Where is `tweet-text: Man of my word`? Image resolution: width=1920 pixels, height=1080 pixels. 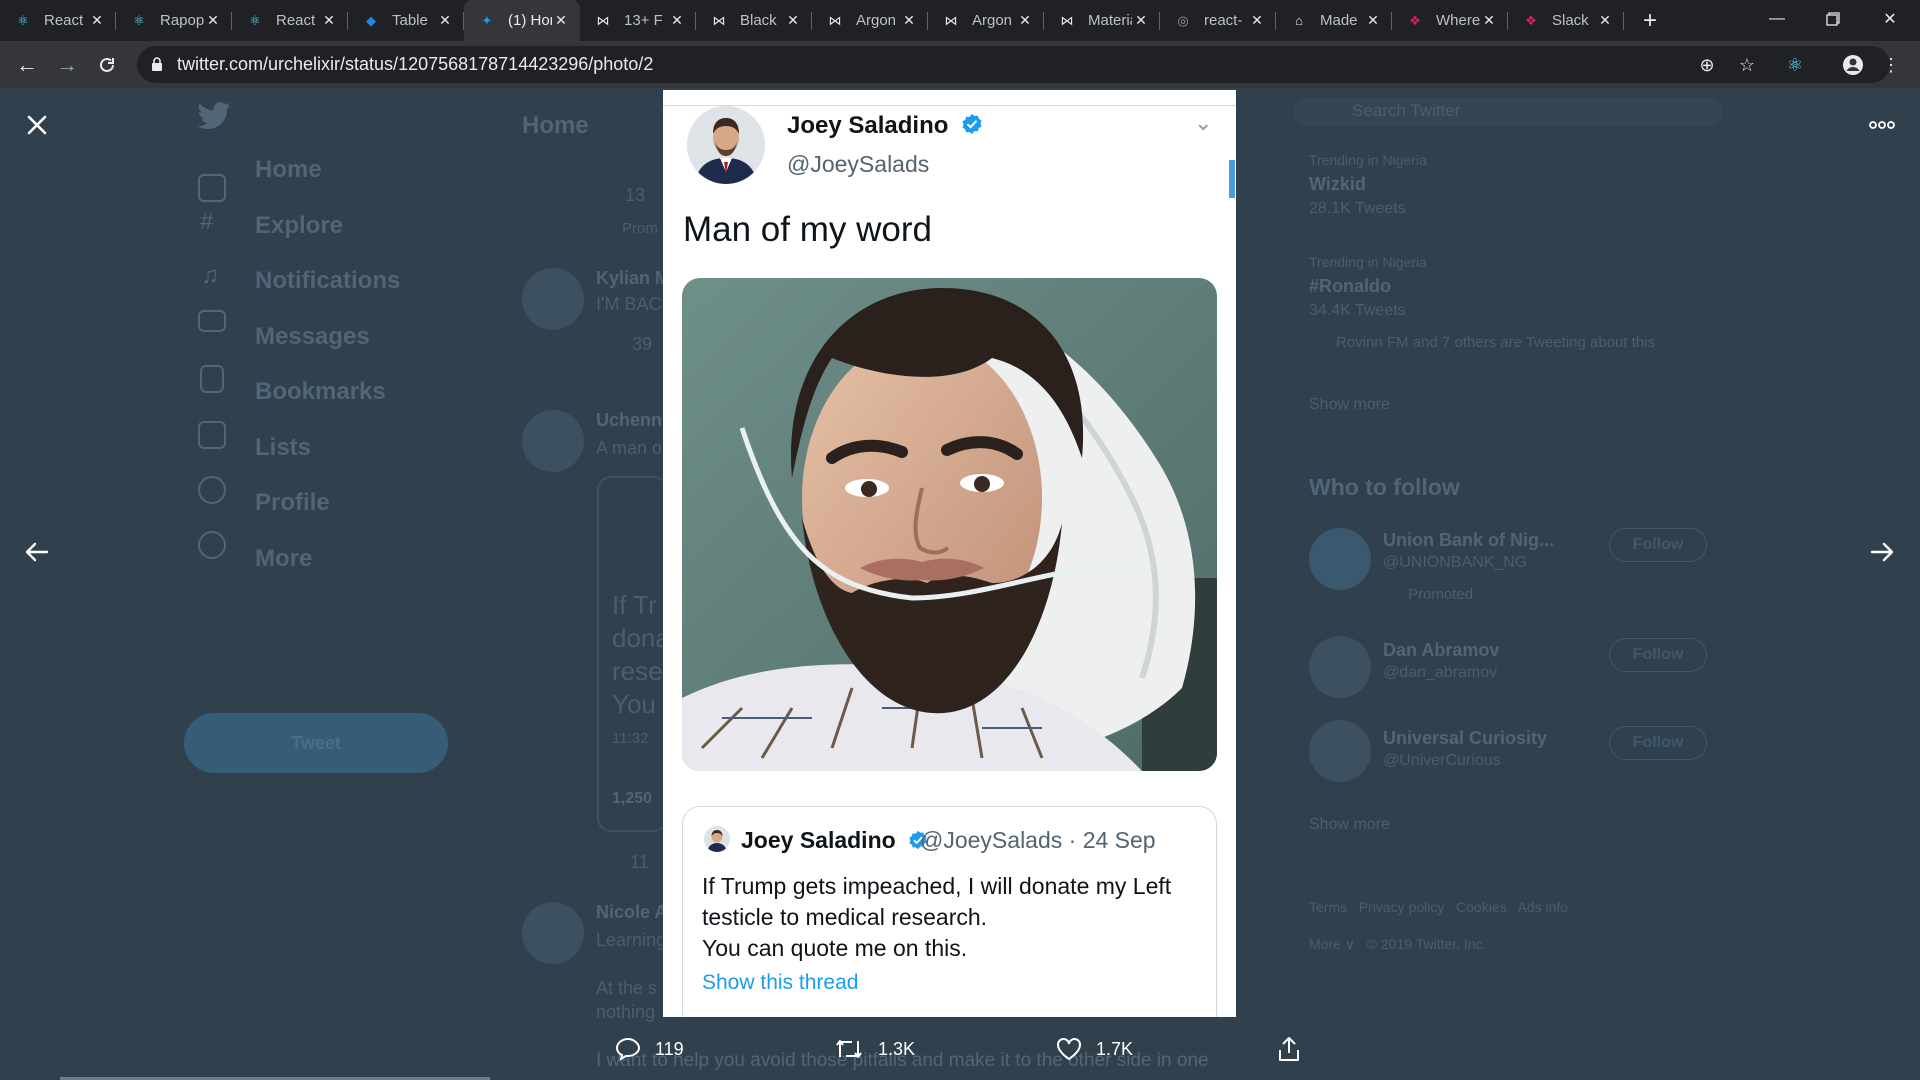 tweet-text: Man of my word is located at coordinates (807, 229).